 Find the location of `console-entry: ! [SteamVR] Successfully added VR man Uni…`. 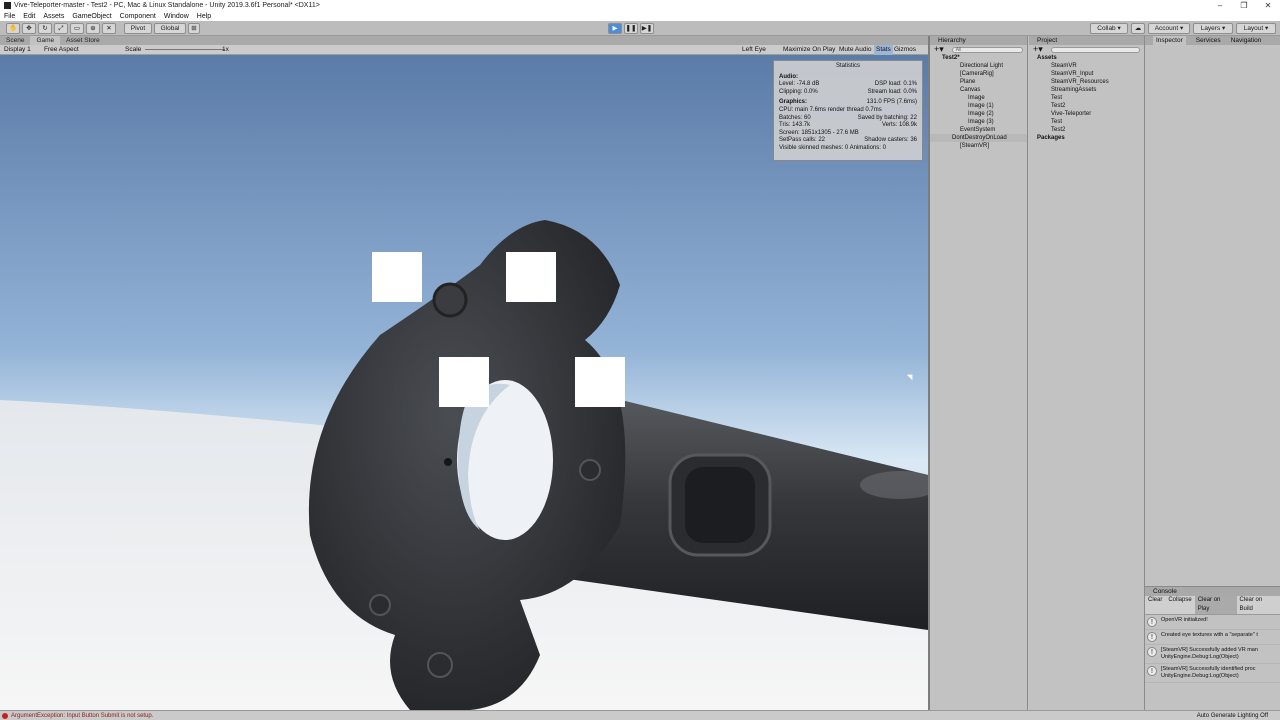

console-entry: ! [SteamVR] Successfully added VR man Uni… is located at coordinates (1212, 654).